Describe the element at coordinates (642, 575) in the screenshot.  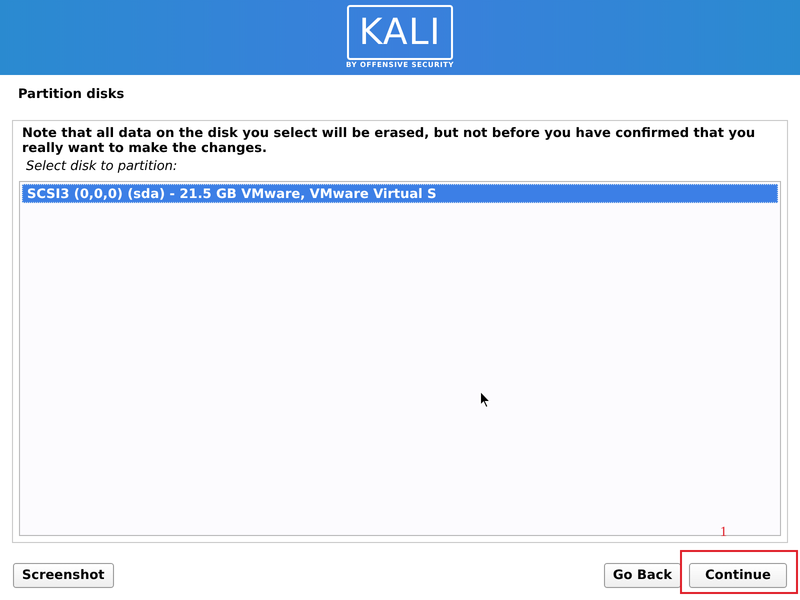
I see `back-button: Go Back` at that location.